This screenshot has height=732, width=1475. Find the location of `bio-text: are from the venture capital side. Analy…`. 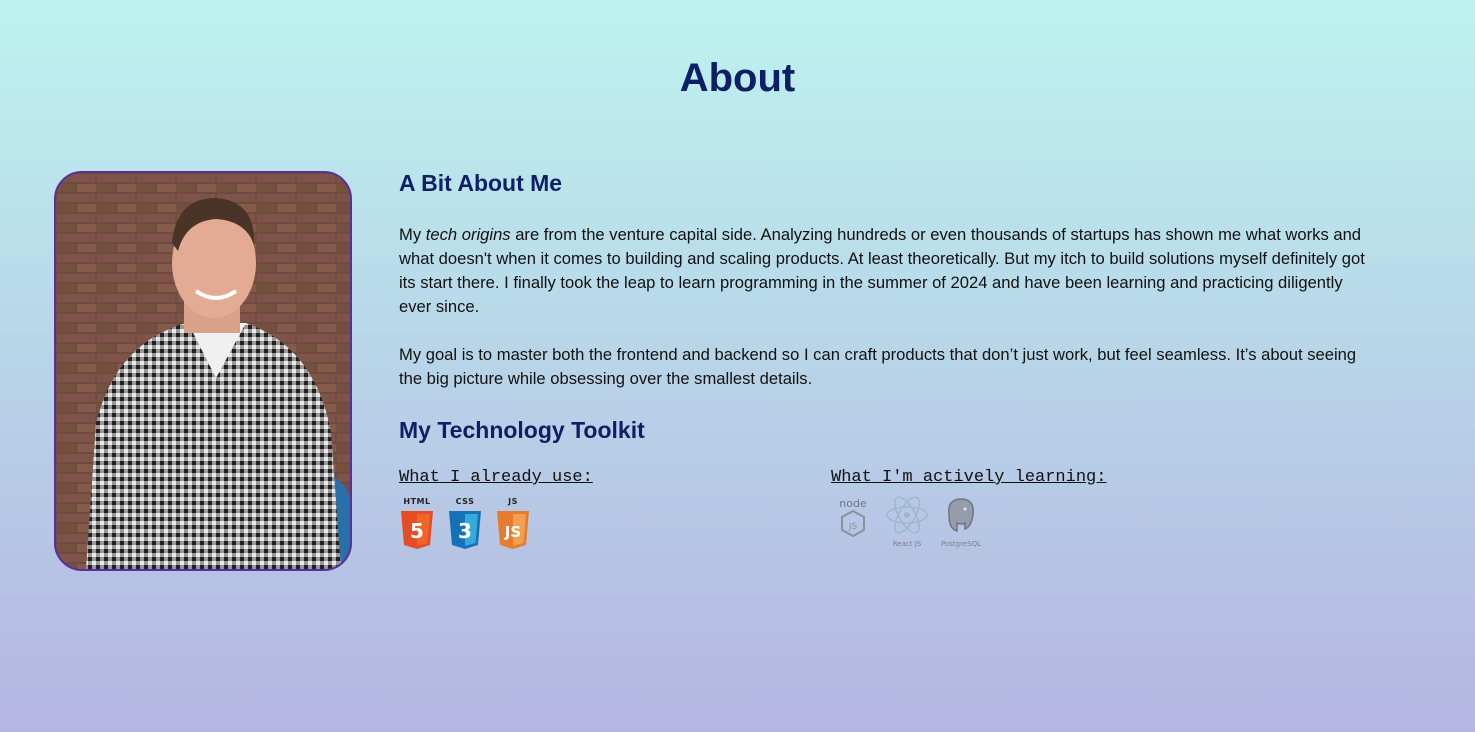

bio-text: are from the venture capital side. Analy… is located at coordinates (882, 270).